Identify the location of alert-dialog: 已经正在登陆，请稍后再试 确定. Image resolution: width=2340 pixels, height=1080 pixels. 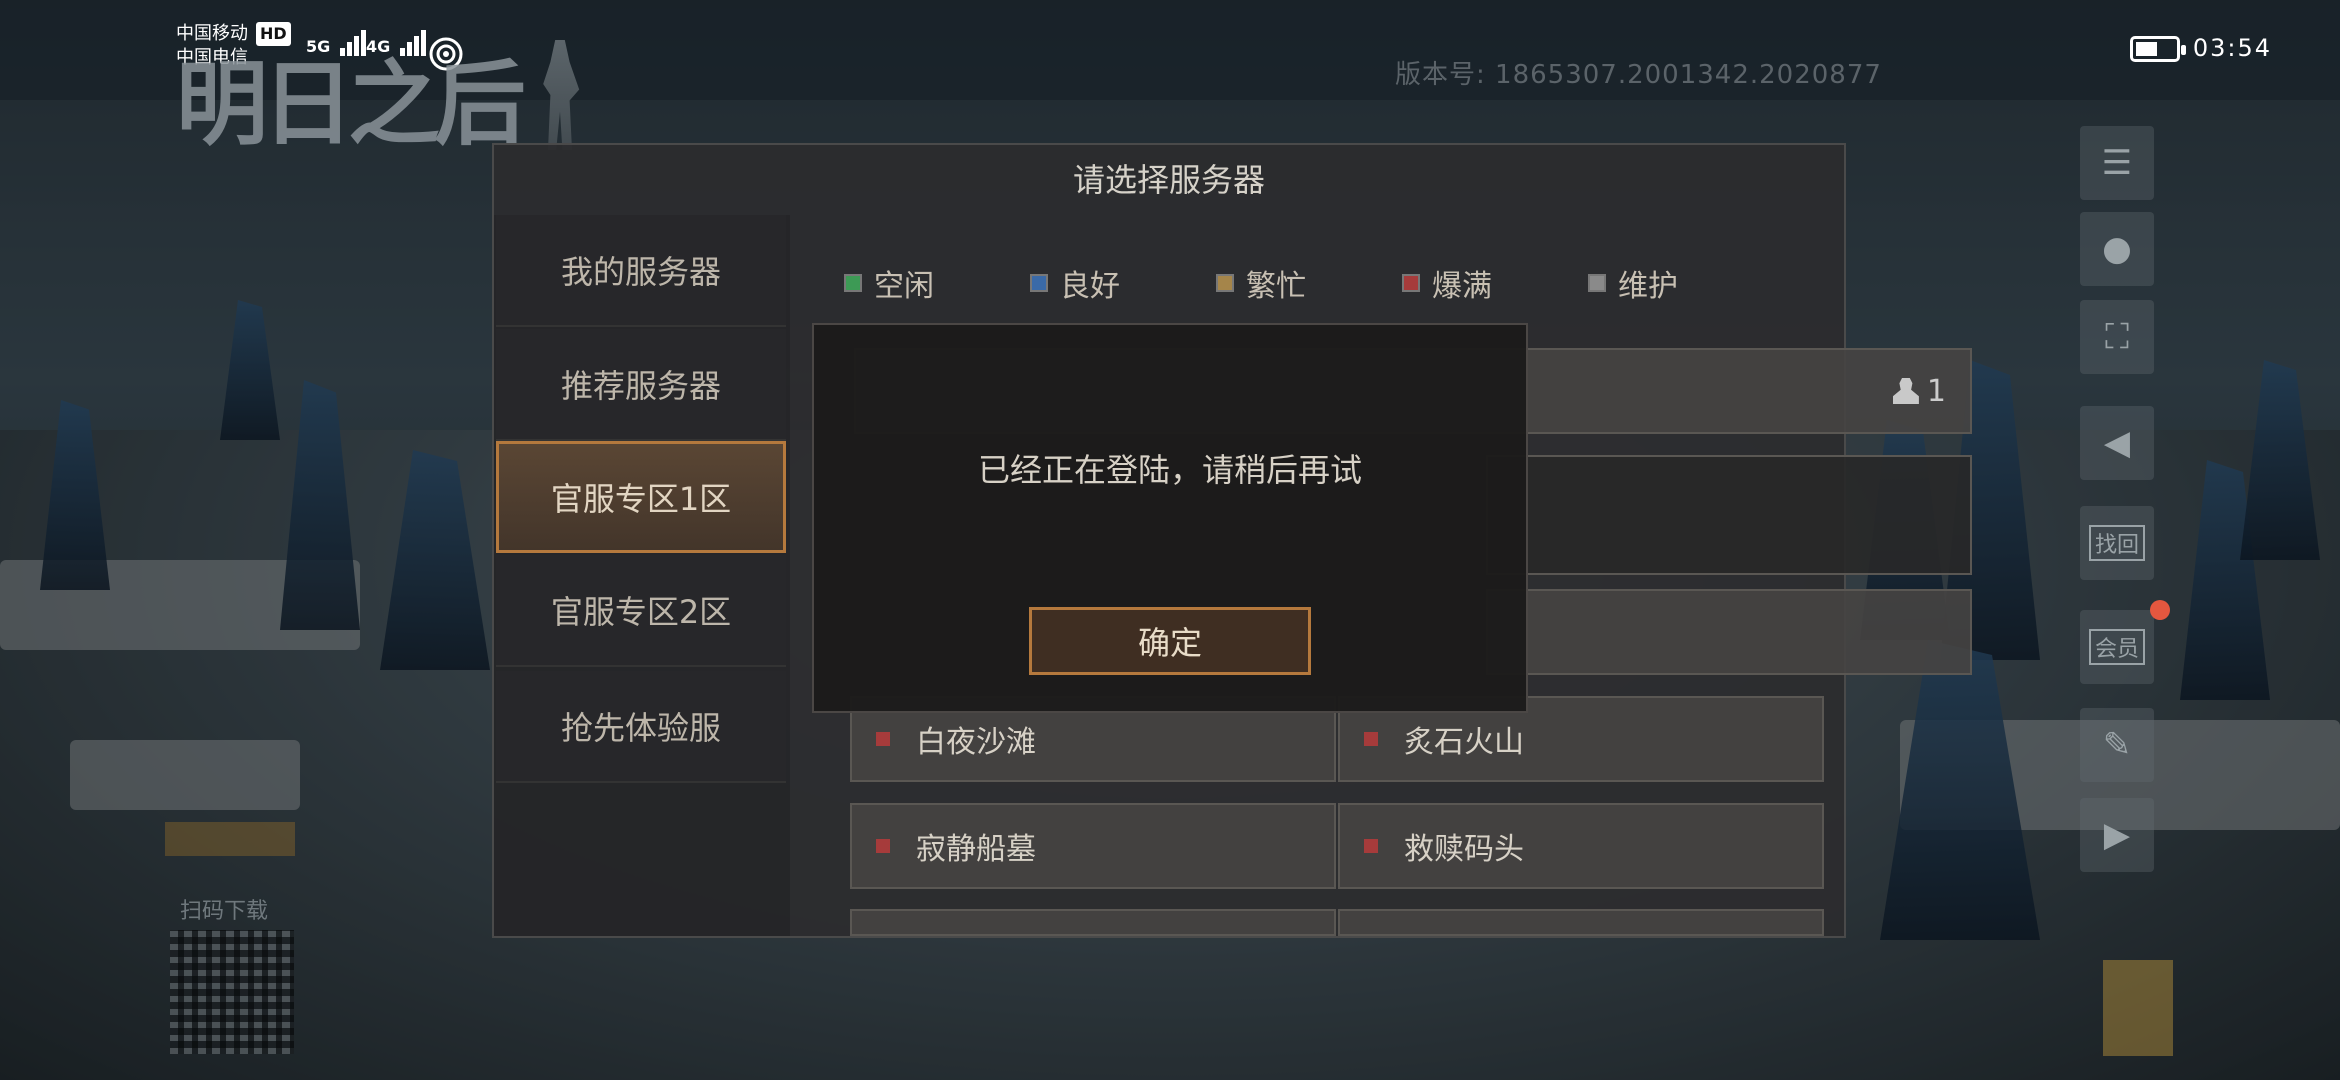
(1170, 518).